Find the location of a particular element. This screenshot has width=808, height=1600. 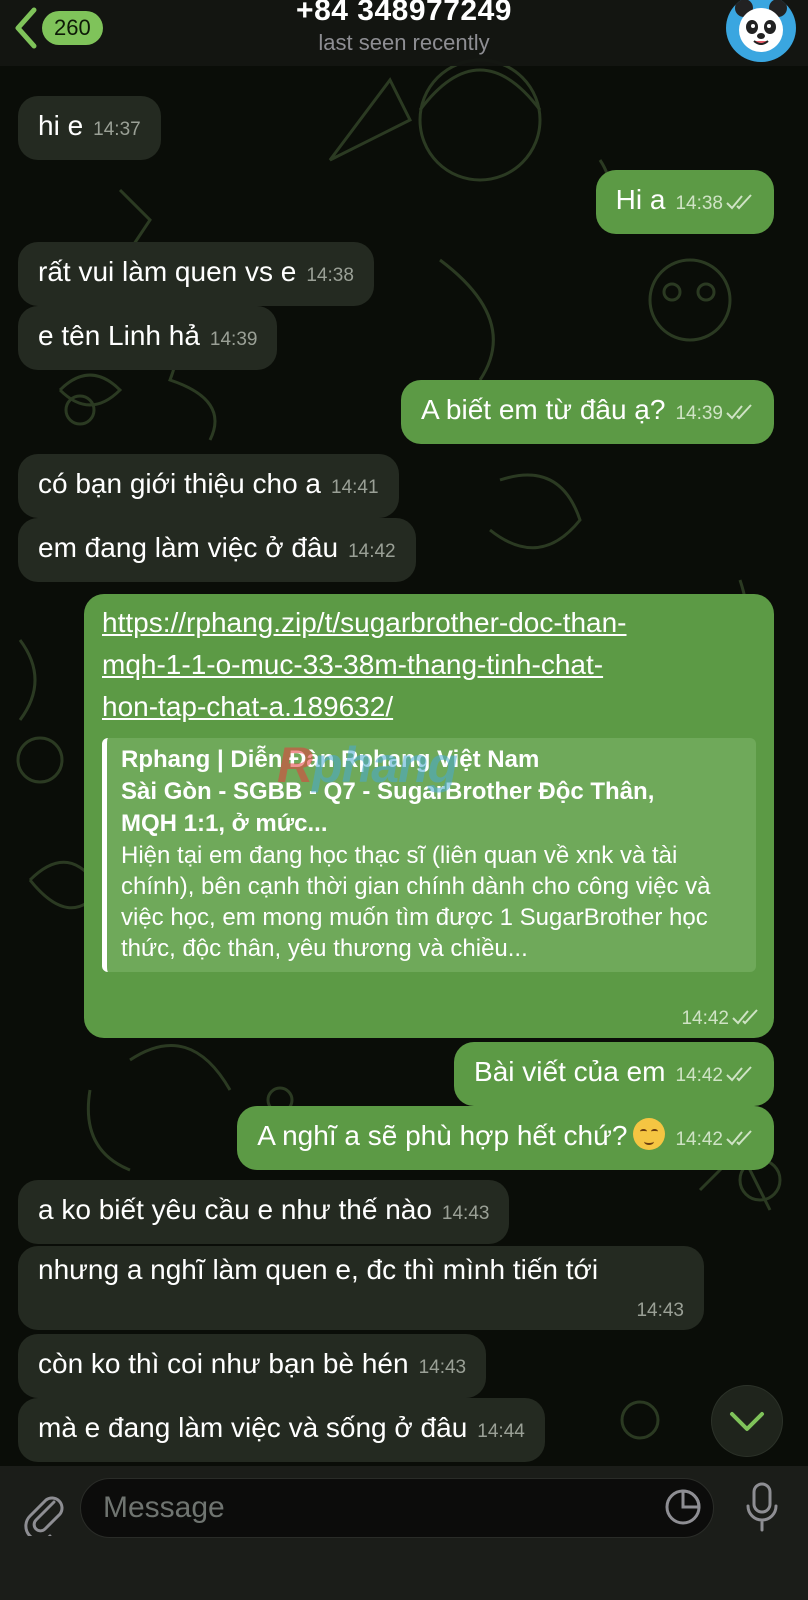

scroll-to-bottom-button is located at coordinates (747, 1421).